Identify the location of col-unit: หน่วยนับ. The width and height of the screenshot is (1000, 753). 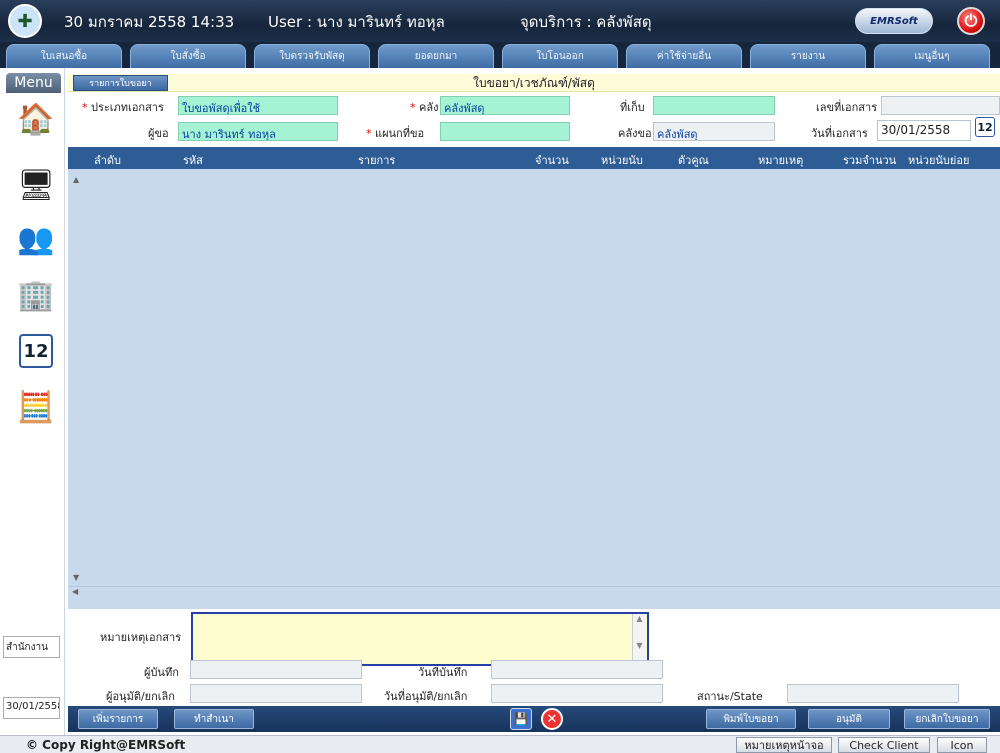
(622, 160).